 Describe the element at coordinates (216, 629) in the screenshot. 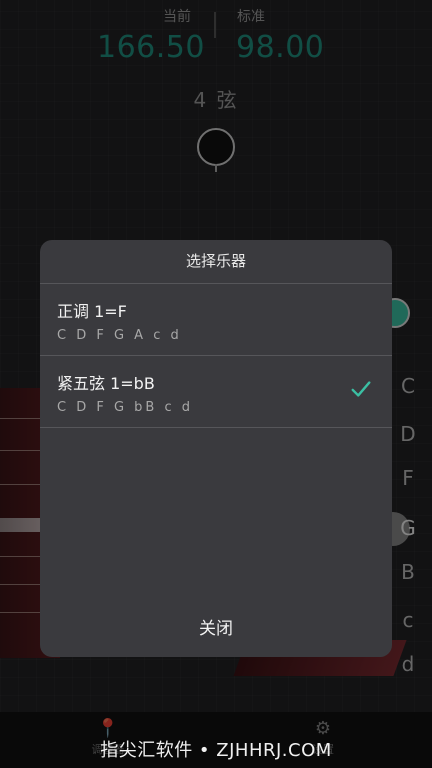

I see `close-button: 关闭` at that location.